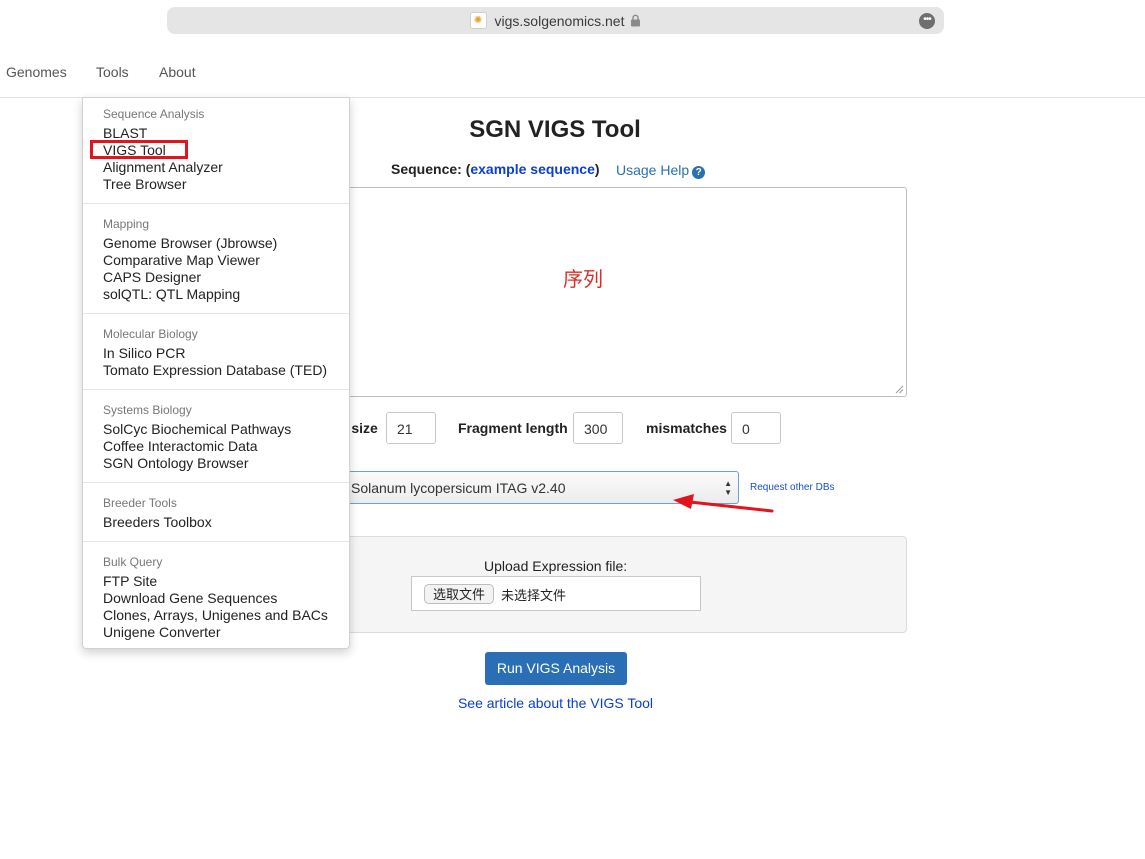 The image size is (1145, 859). I want to click on run-vigs-analysis-button: Run VIGS Analysis, so click(556, 668).